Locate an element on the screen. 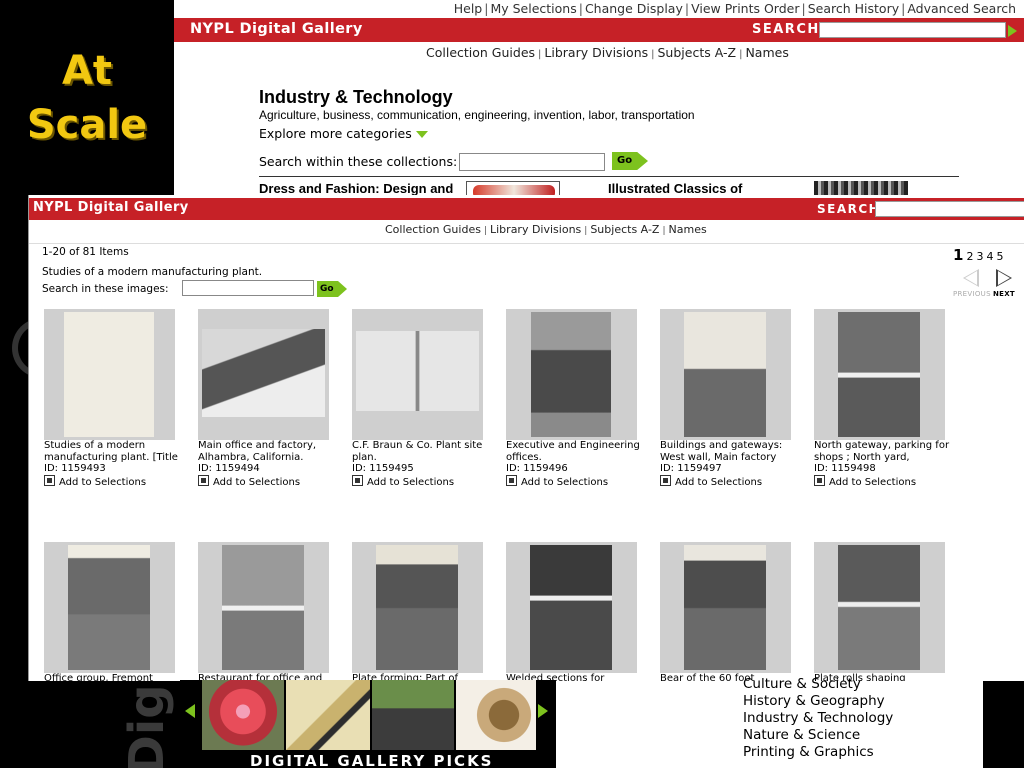  collection-thumbnail-illustrated-classics is located at coordinates (861, 188).